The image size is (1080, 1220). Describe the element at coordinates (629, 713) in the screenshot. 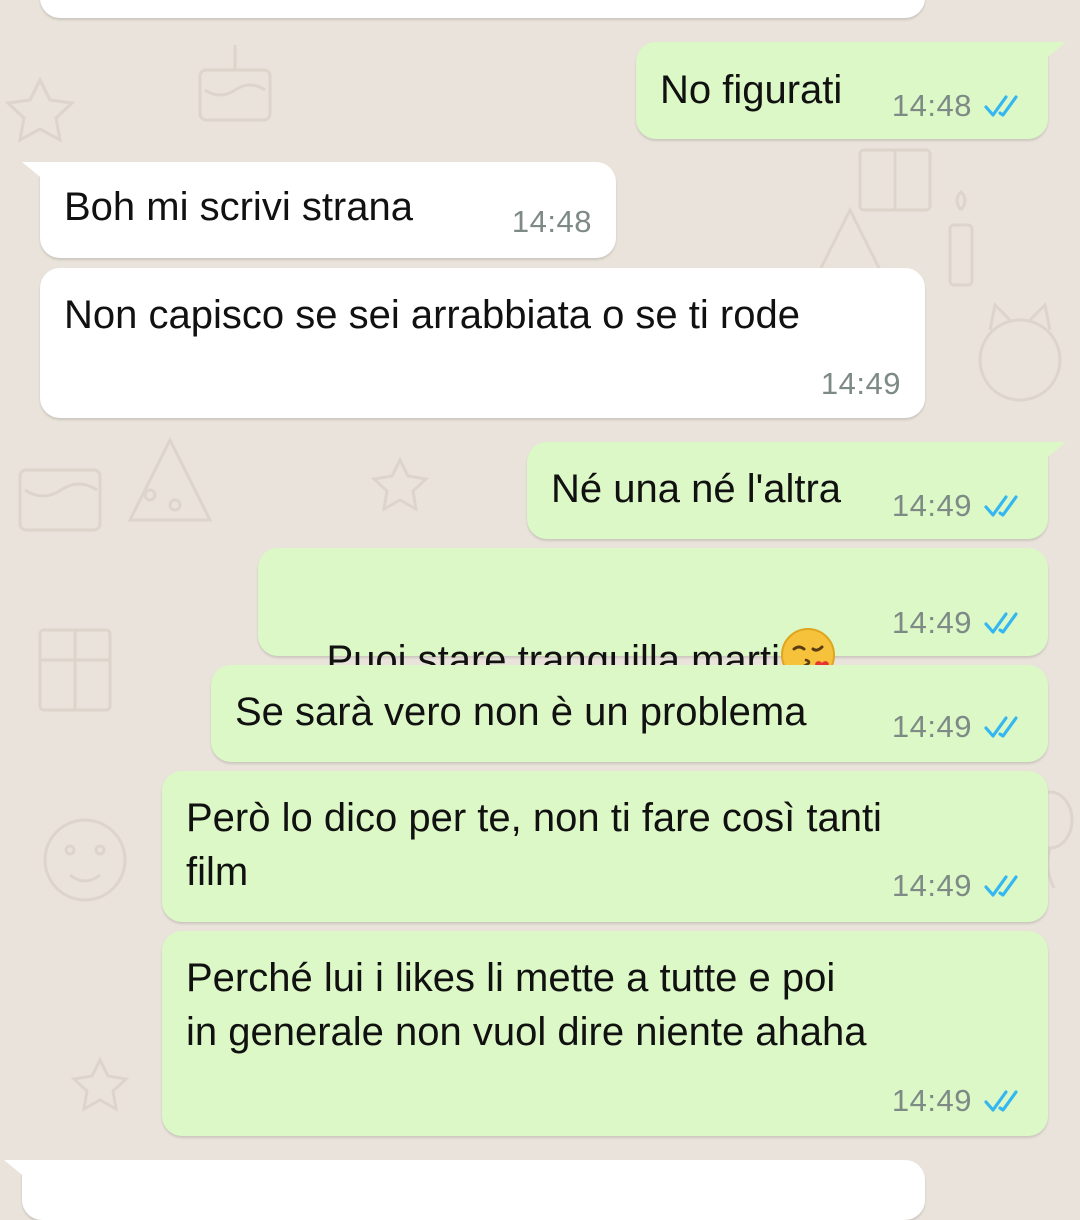

I see `message-bubble: Se sarà vero non è un problema 14:49` at that location.